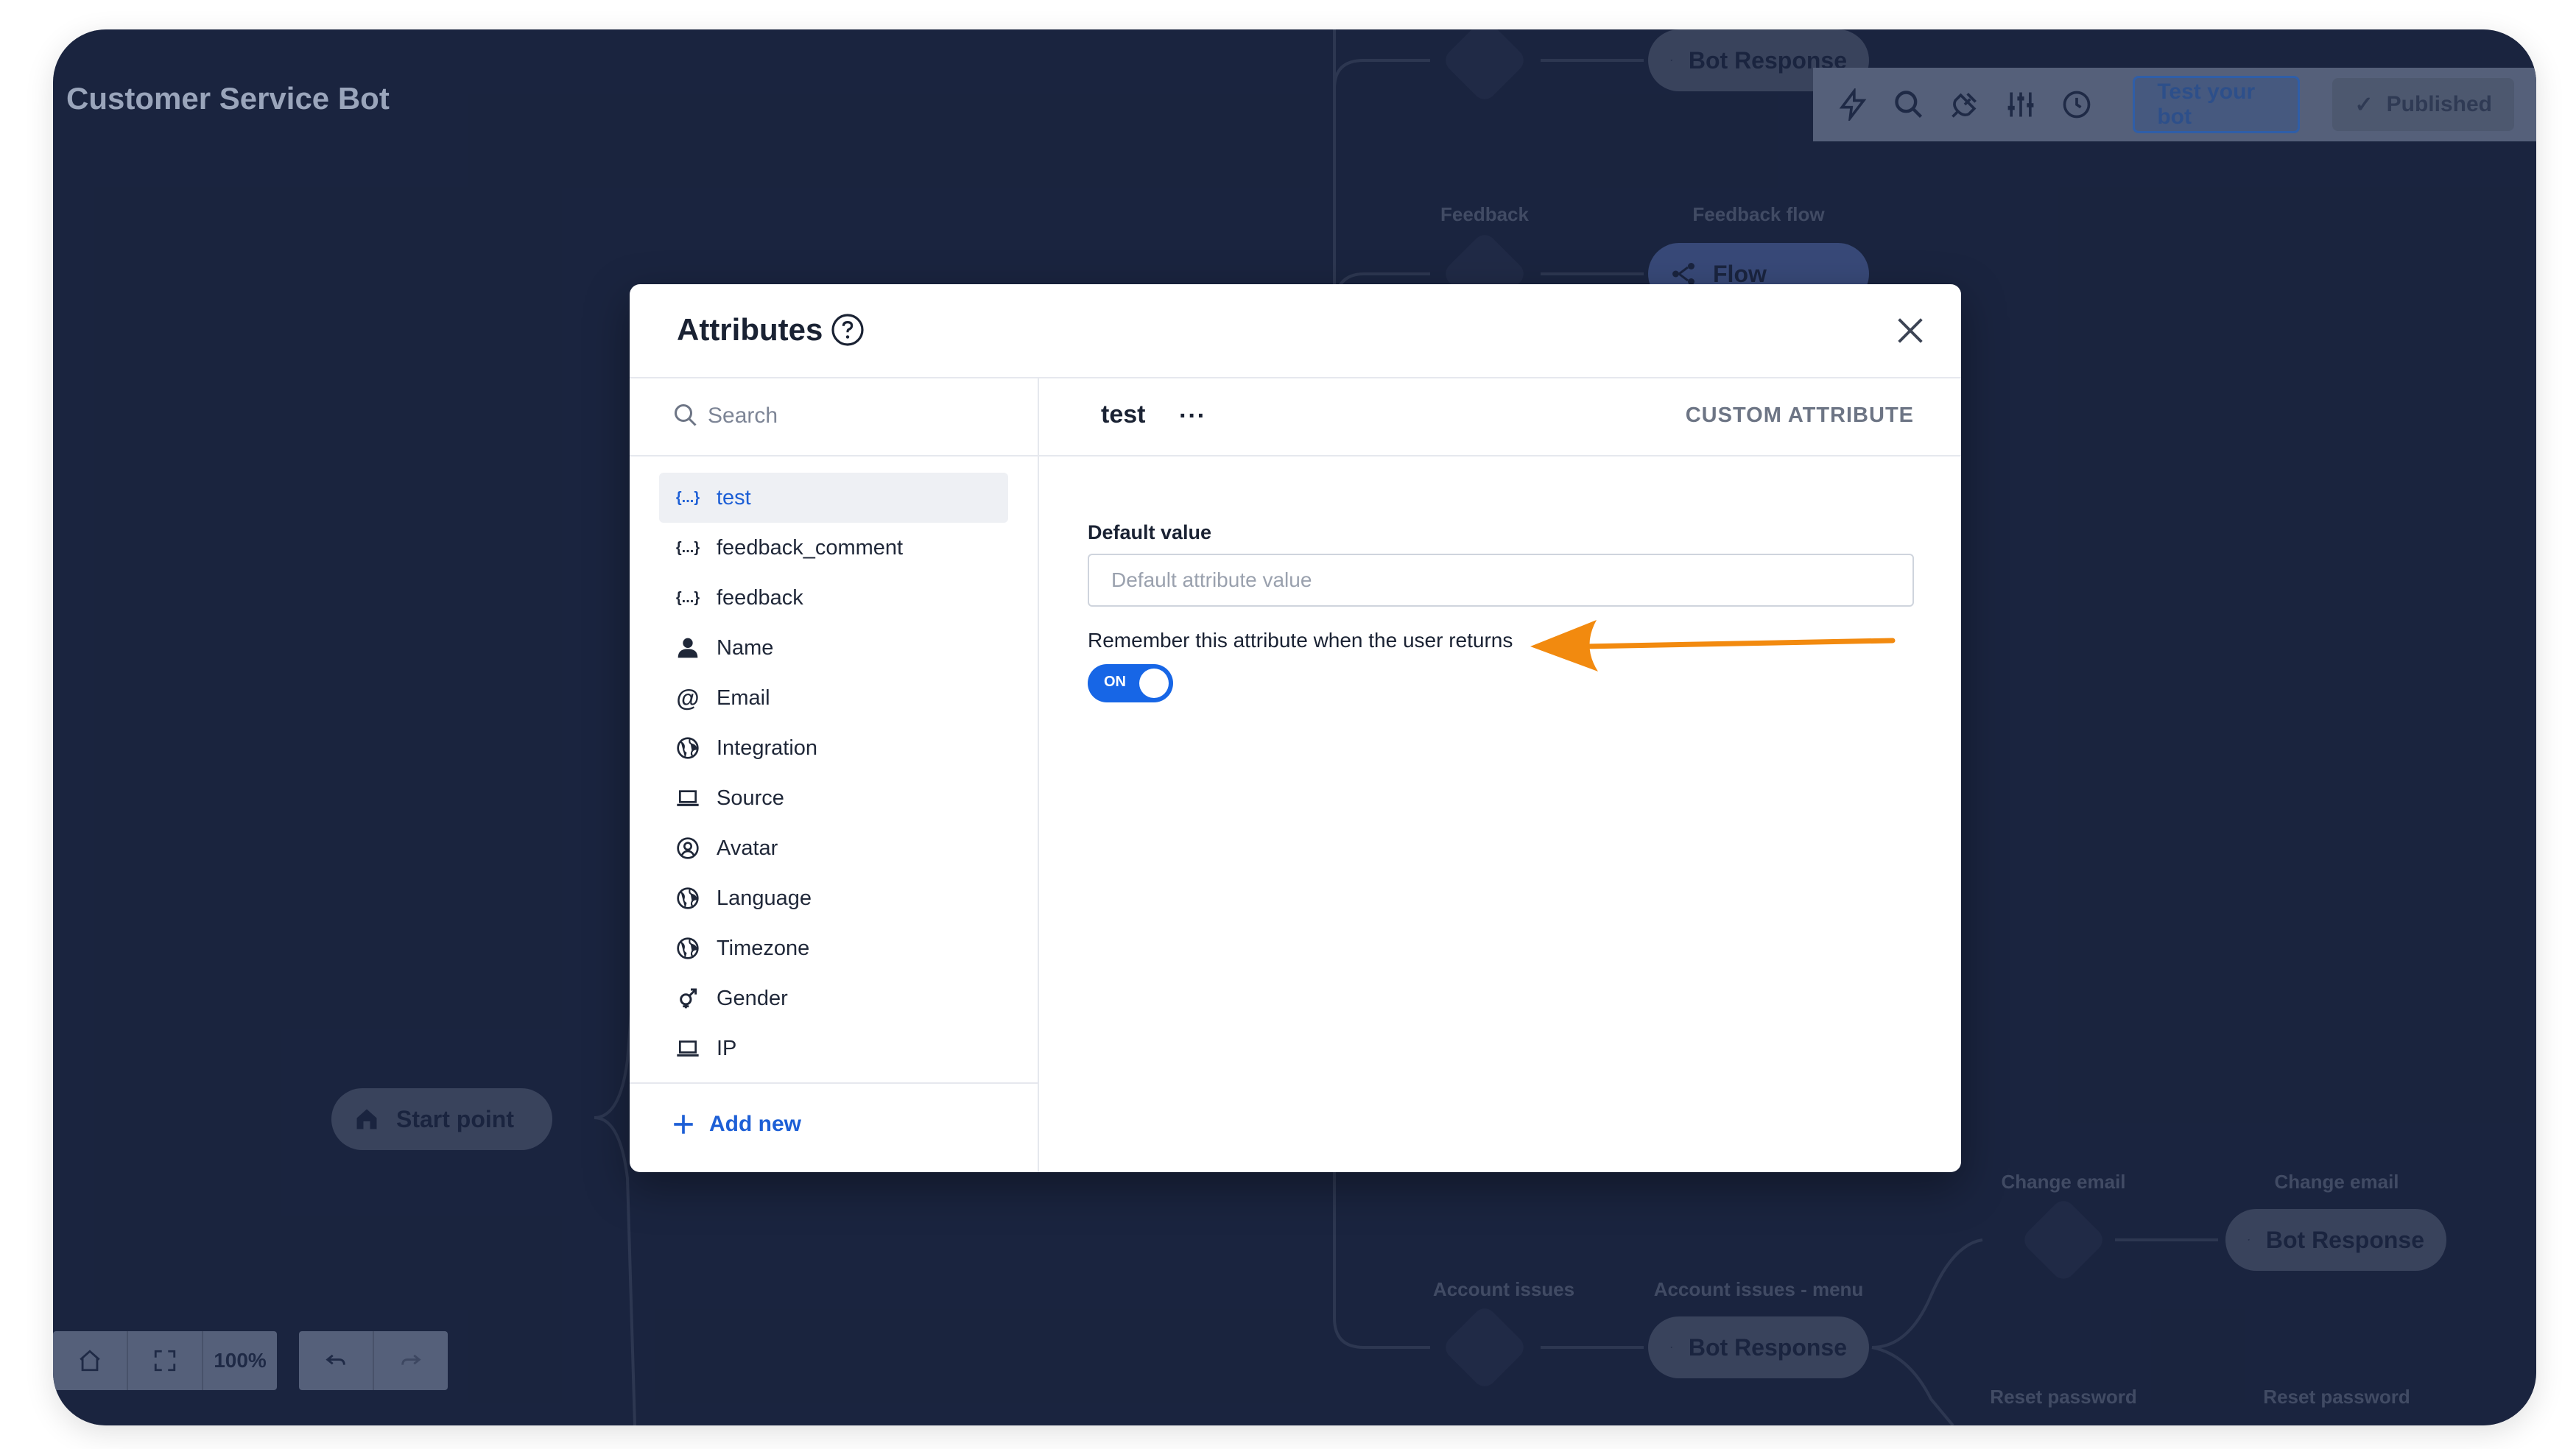 The height and width of the screenshot is (1449, 2576). Describe the element at coordinates (734, 497) in the screenshot. I see `attribute-label: test` at that location.